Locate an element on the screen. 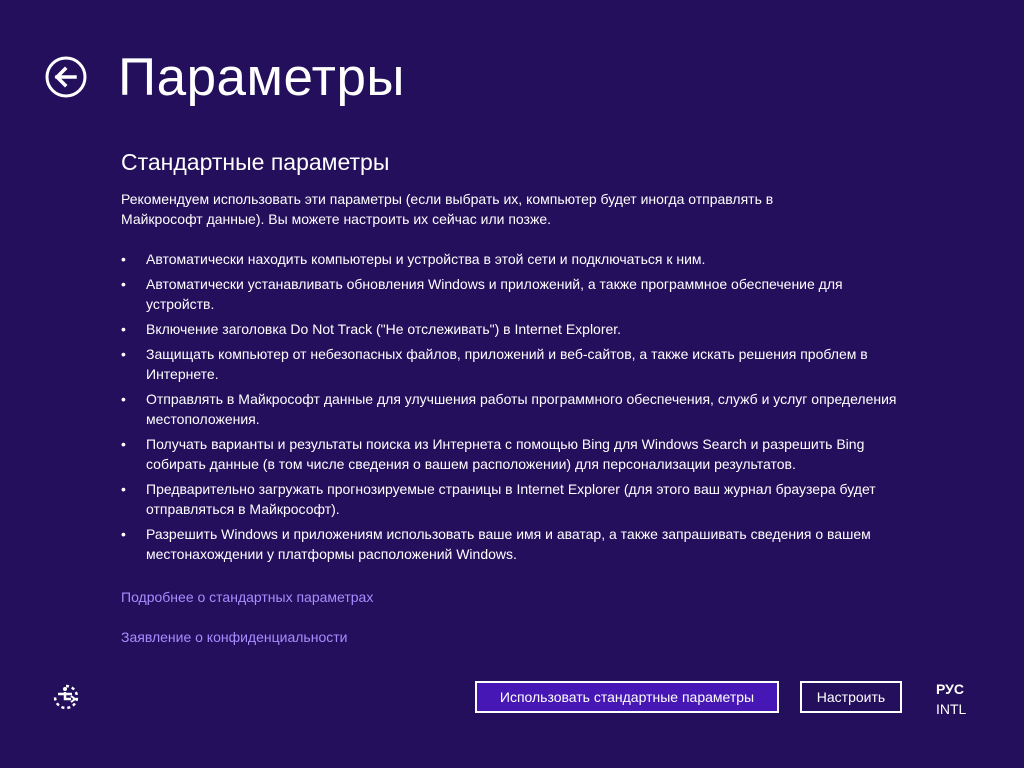 Image resolution: width=1024 pixels, height=768 pixels. back-arrow-icon is located at coordinates (66, 77).